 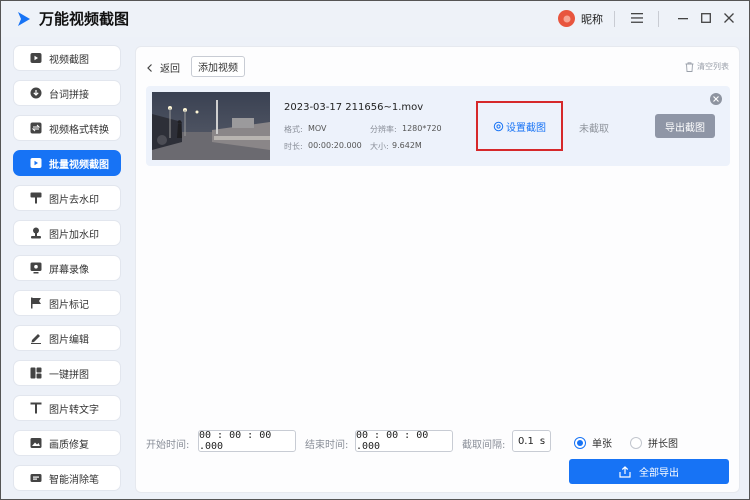 I want to click on export-all-button: 全部导出, so click(x=649, y=471).